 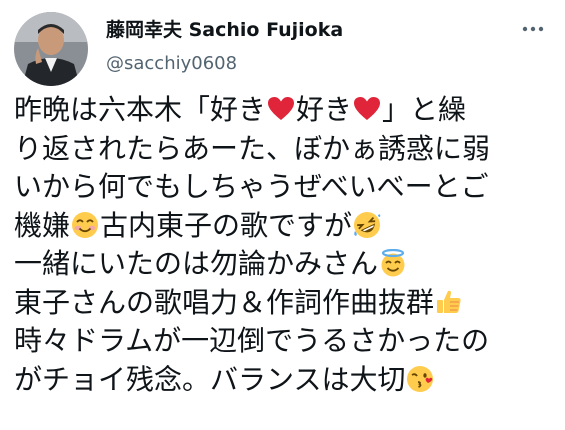 What do you see at coordinates (420, 379) in the screenshot?
I see `face-blowing-kiss-icon` at bounding box center [420, 379].